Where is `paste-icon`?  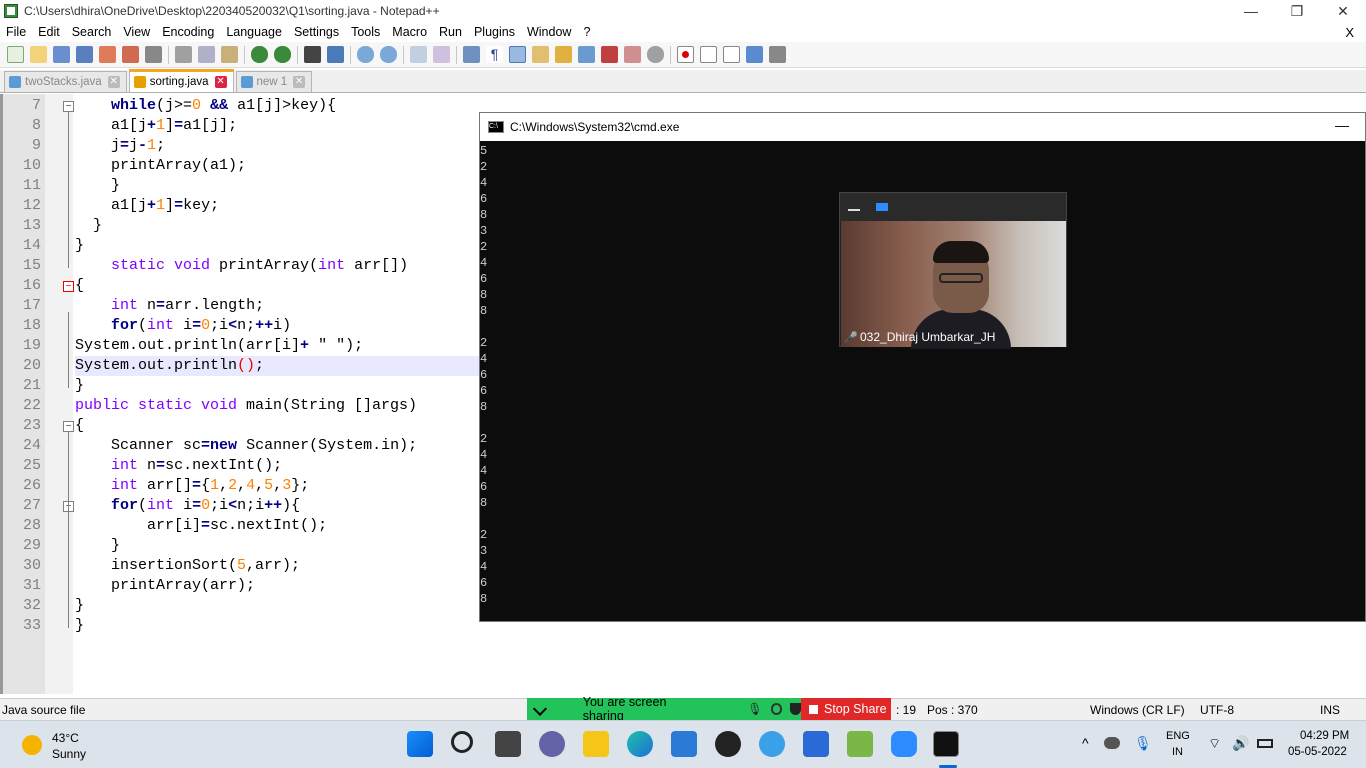
paste-icon is located at coordinates (229, 54).